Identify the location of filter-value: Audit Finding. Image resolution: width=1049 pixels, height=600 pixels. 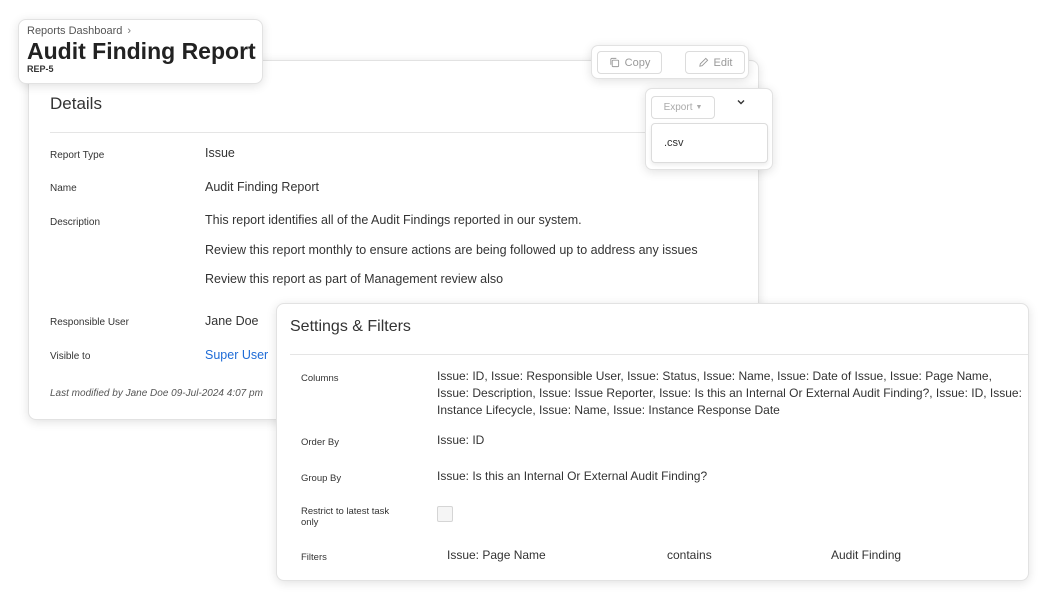
(866, 555).